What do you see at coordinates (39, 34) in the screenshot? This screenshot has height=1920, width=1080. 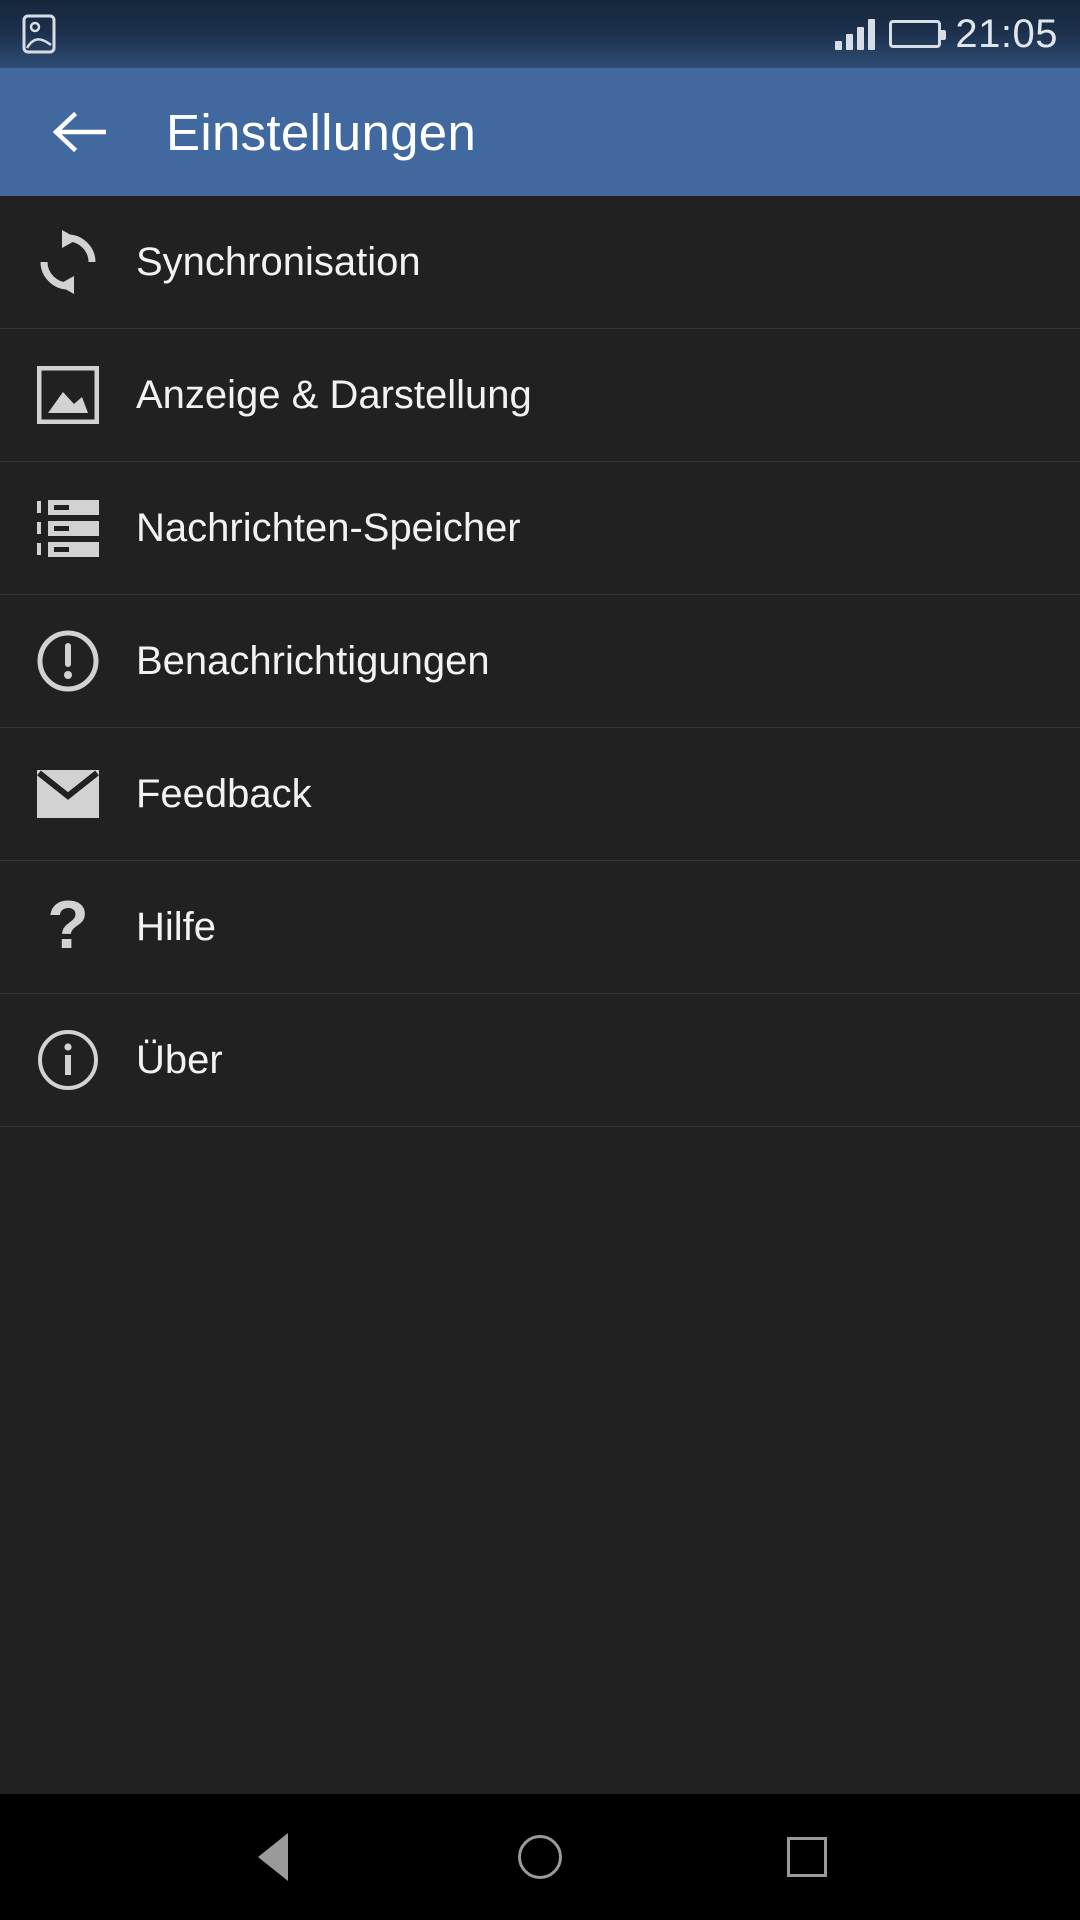 I see `gallery-image-icon` at bounding box center [39, 34].